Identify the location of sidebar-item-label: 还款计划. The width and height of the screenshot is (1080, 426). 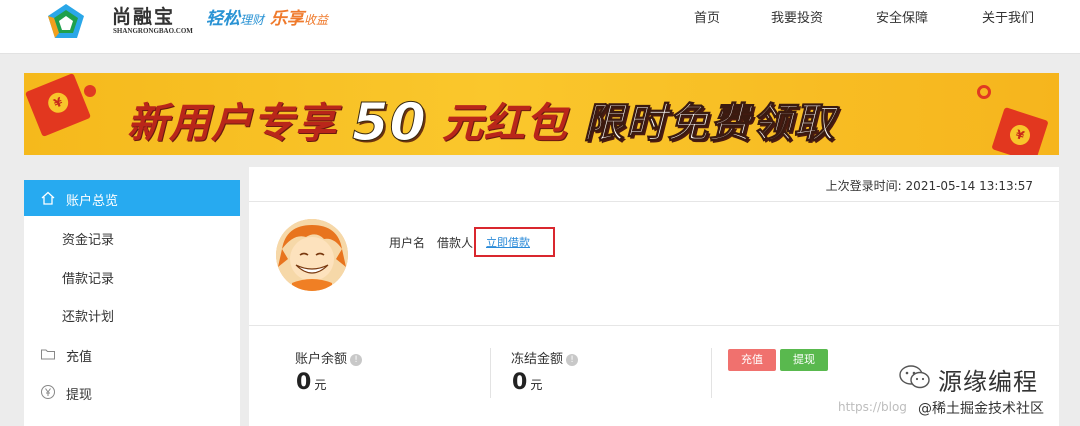
(88, 317).